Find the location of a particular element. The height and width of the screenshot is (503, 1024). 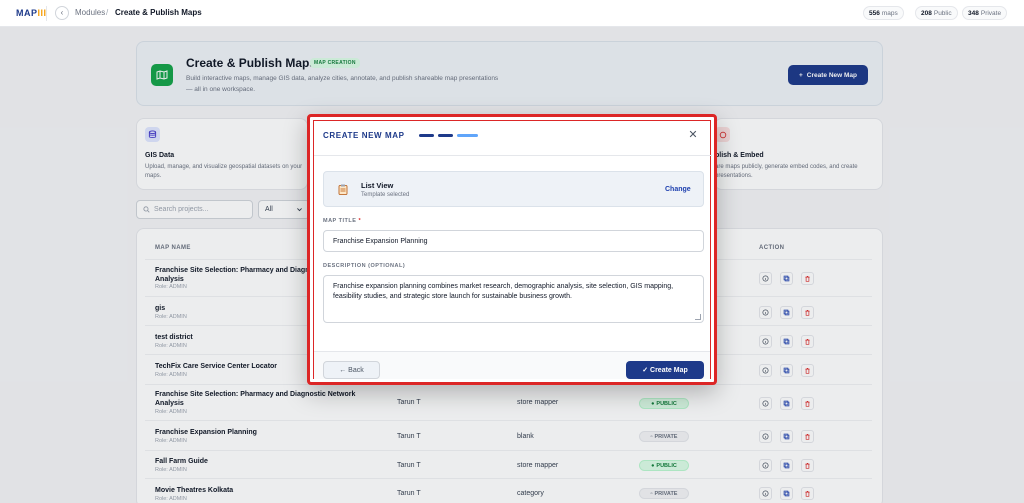

close-icon: ✕ is located at coordinates (693, 134).